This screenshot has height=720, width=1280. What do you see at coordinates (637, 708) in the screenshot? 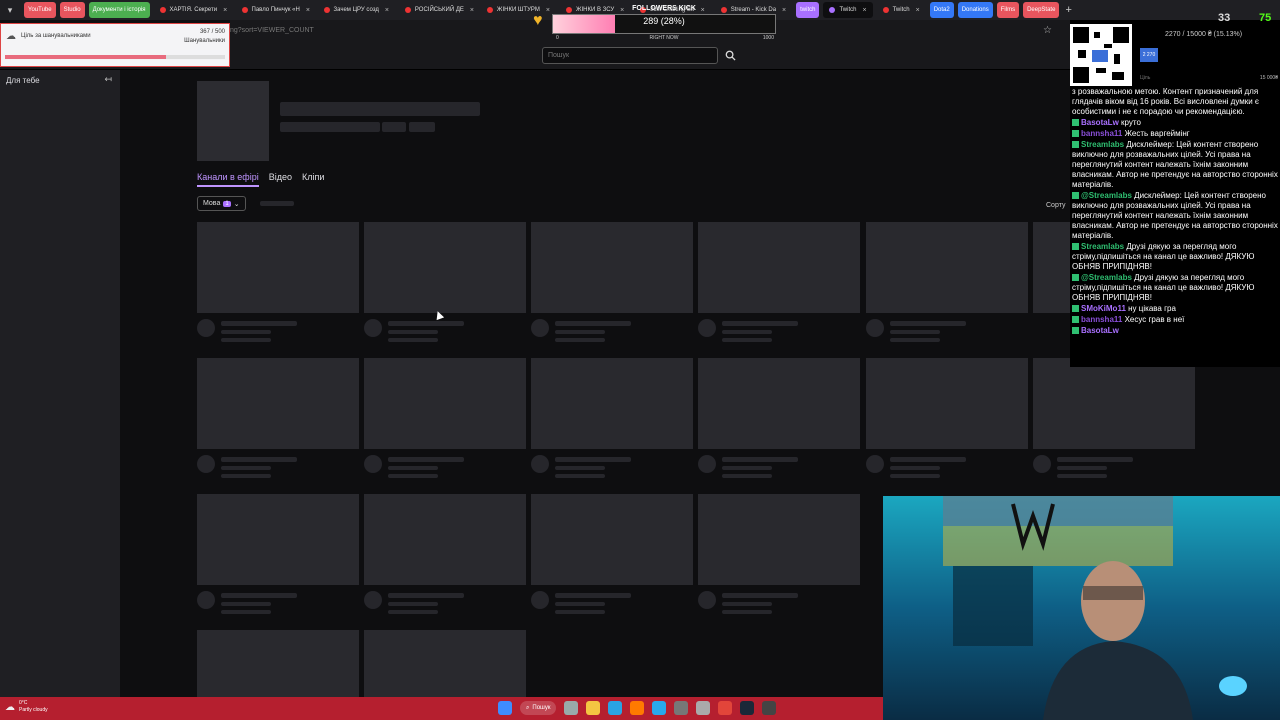
I see `firefox-icon` at bounding box center [637, 708].